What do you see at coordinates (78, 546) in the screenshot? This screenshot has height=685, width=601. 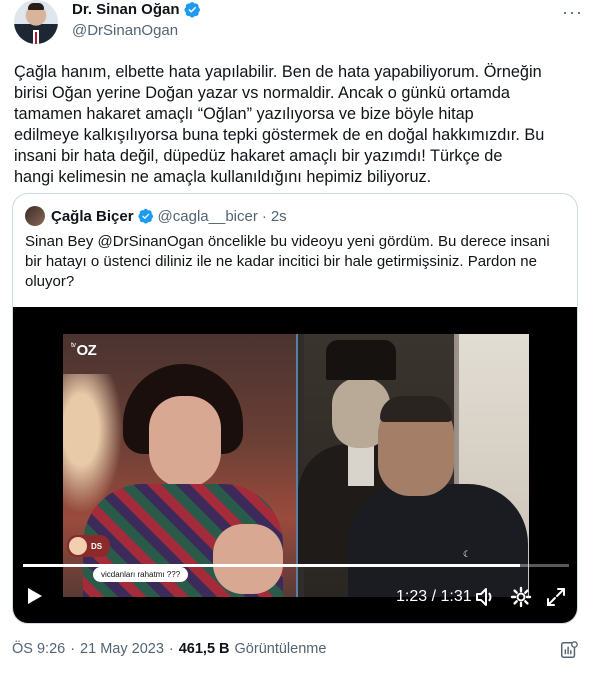 I see `commenter-avatar` at bounding box center [78, 546].